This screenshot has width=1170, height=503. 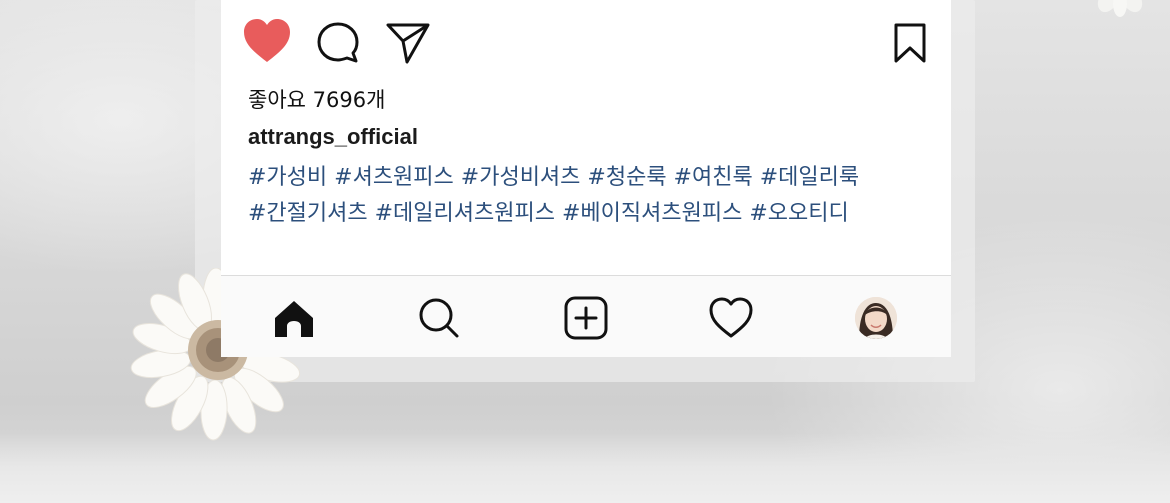 I want to click on bottom-tab-bar, so click(x=586, y=316).